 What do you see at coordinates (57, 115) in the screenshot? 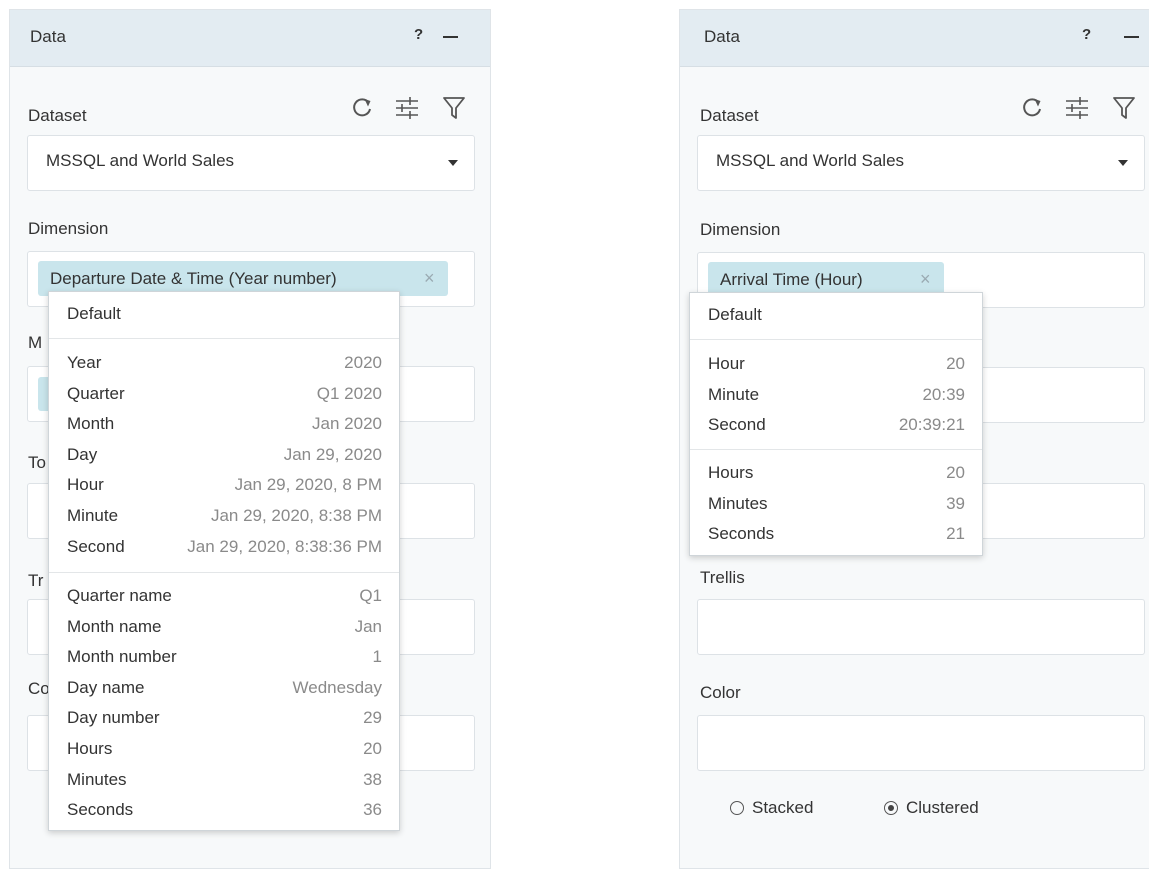
I see `dataset-label: Dataset` at bounding box center [57, 115].